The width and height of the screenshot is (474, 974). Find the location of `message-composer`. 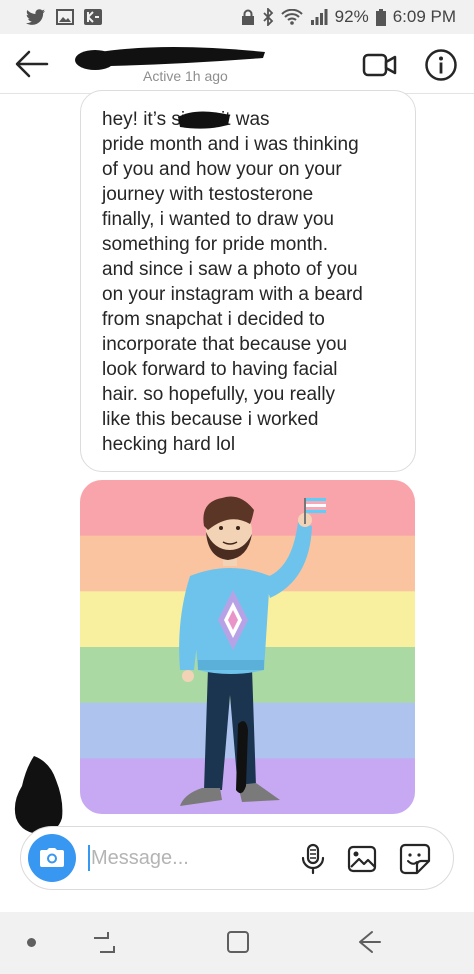

message-composer is located at coordinates (237, 858).